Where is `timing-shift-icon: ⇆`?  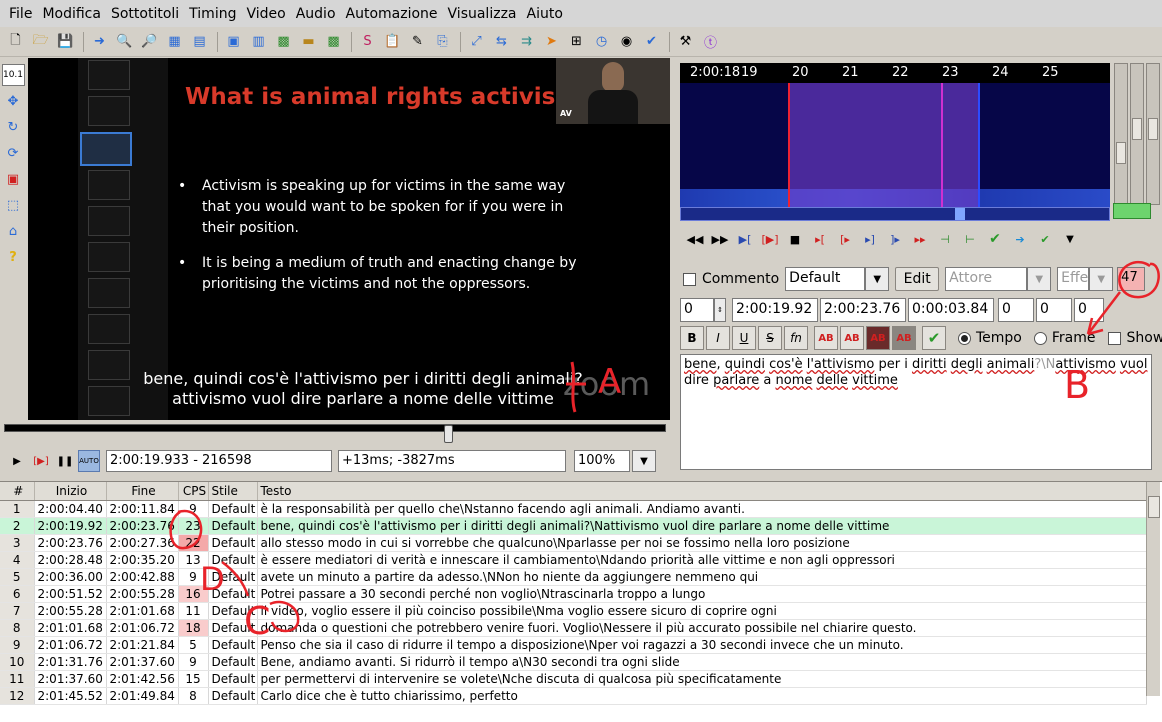
timing-shift-icon: ⇆ is located at coordinates (501, 42).